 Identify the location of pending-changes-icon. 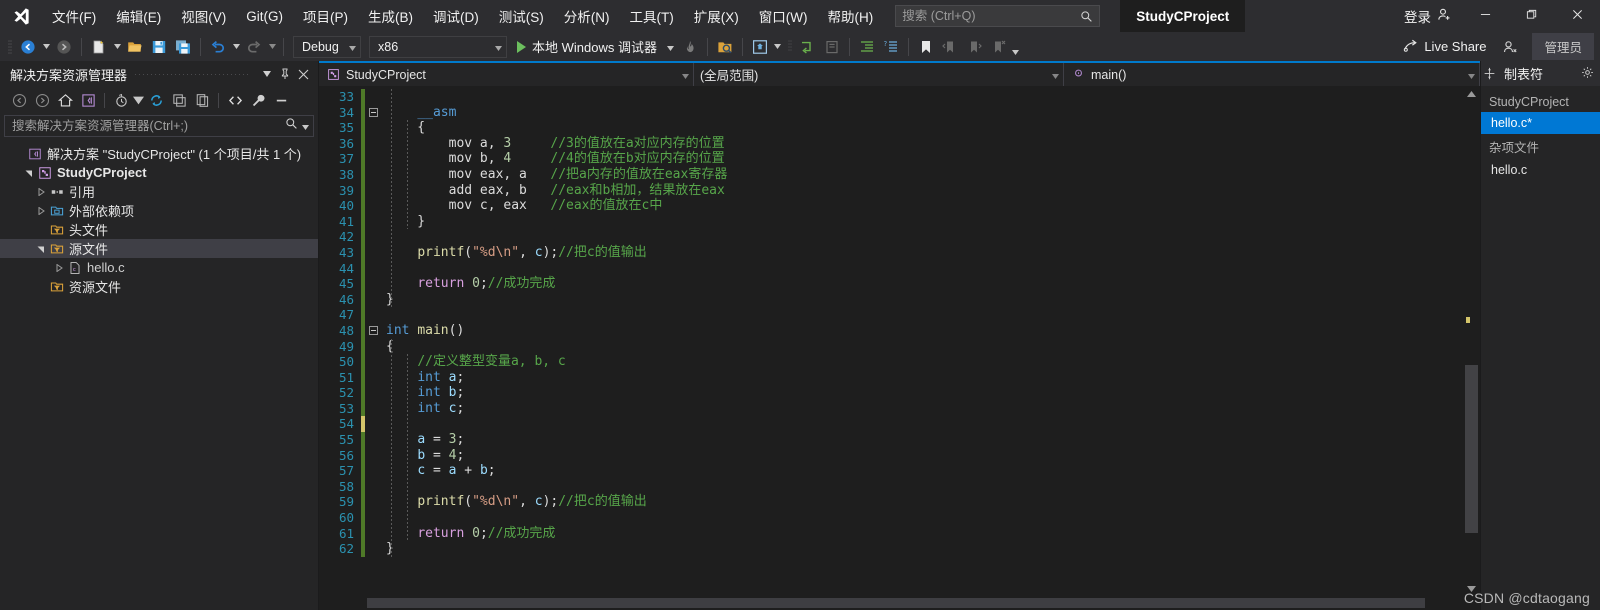
(121, 100).